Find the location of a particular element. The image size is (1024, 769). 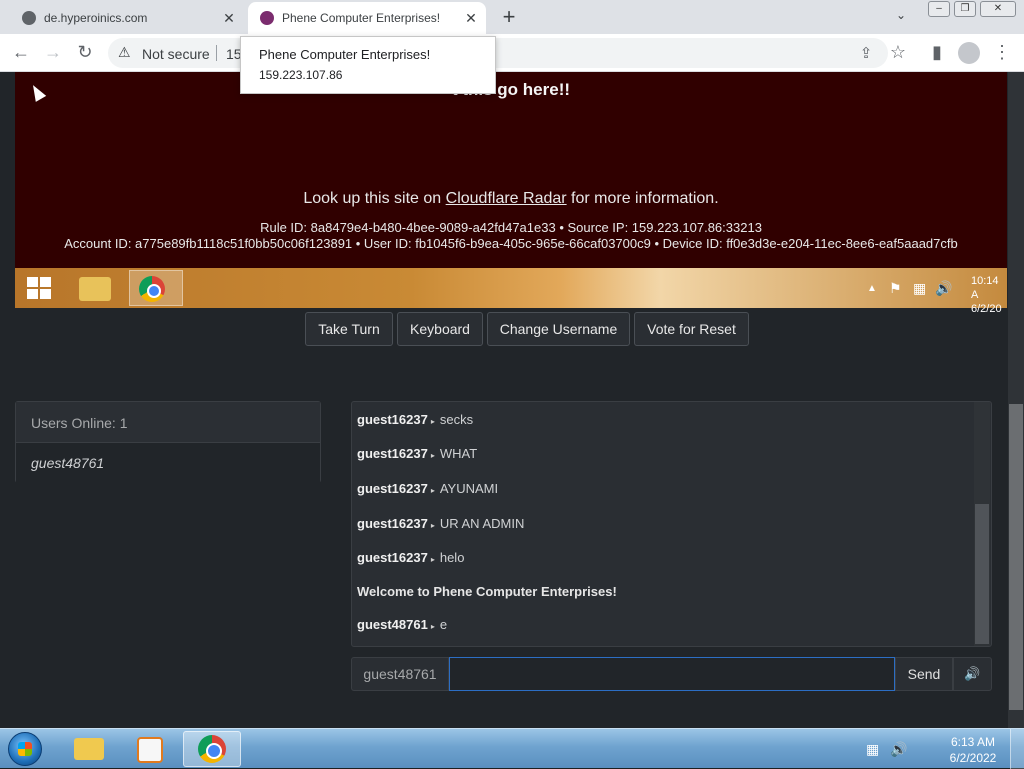

chat-username-label: guest48761 is located at coordinates (400, 674).